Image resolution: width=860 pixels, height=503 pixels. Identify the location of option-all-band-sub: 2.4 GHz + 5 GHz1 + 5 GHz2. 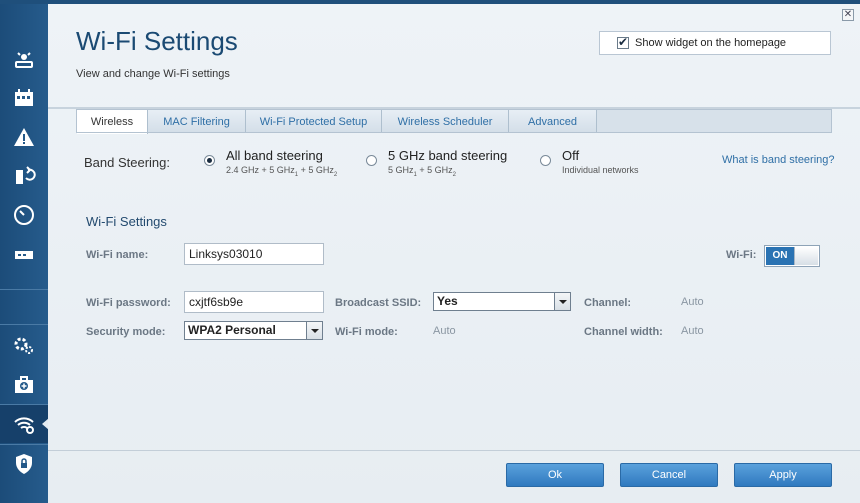
(282, 171).